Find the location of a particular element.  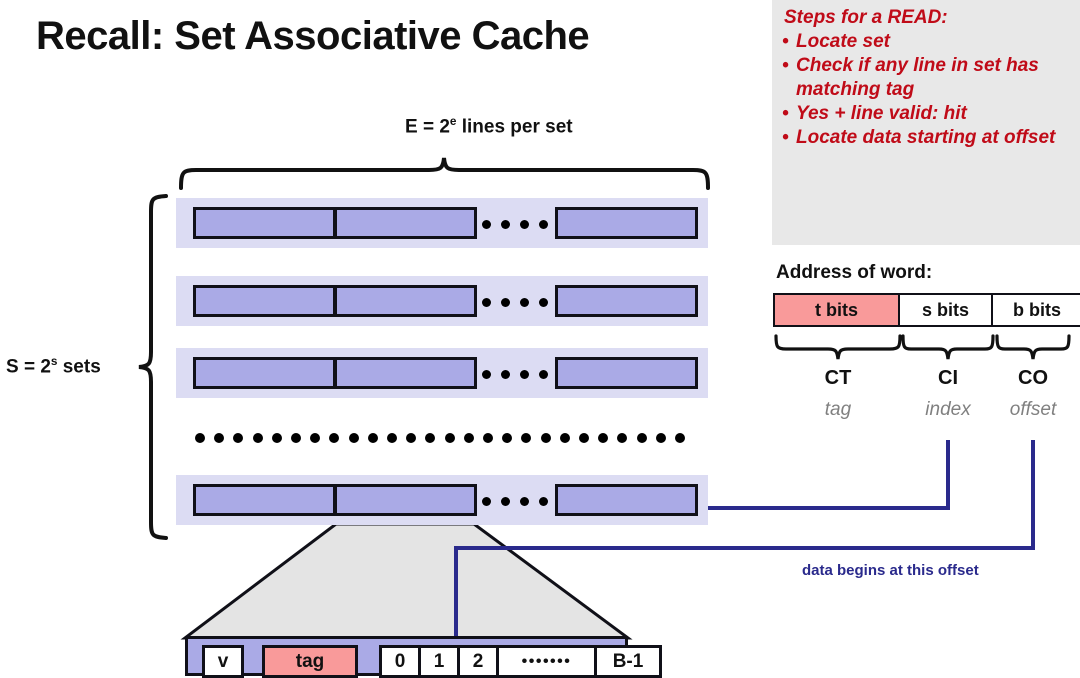

data-byte-cell-1: 1 is located at coordinates (439, 661).